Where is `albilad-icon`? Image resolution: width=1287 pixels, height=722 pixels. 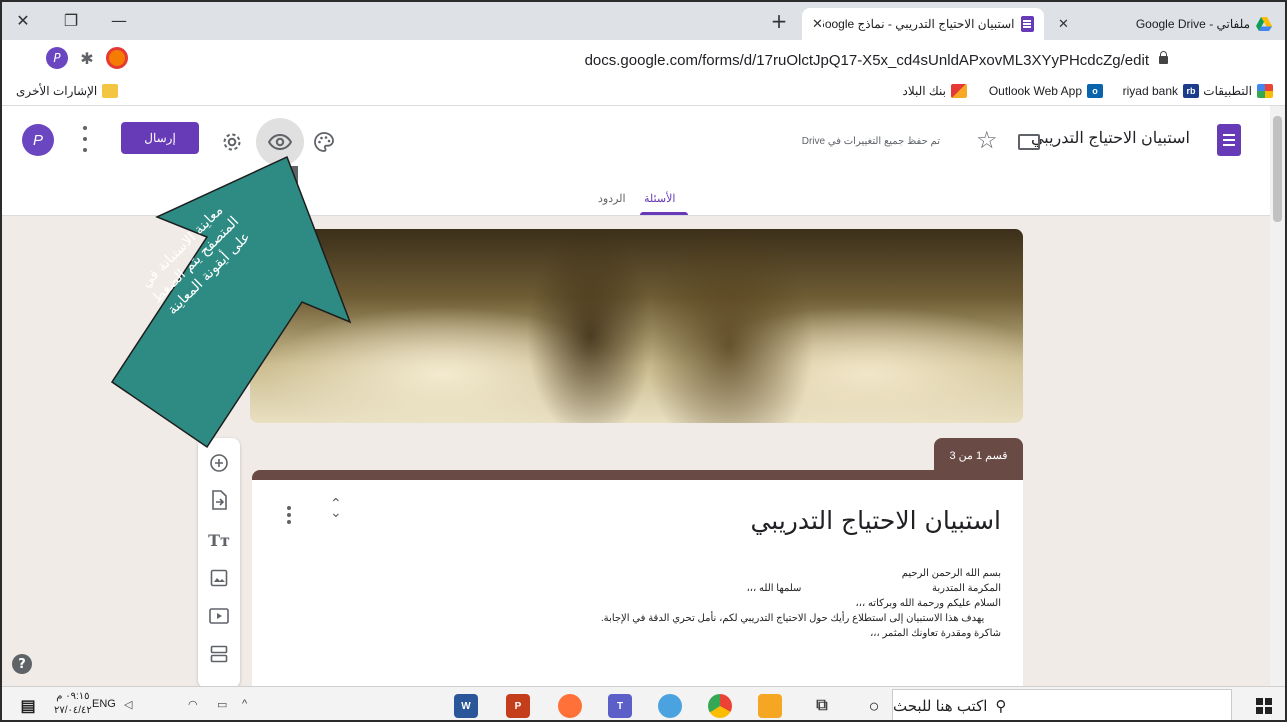
albilad-icon is located at coordinates (959, 91).